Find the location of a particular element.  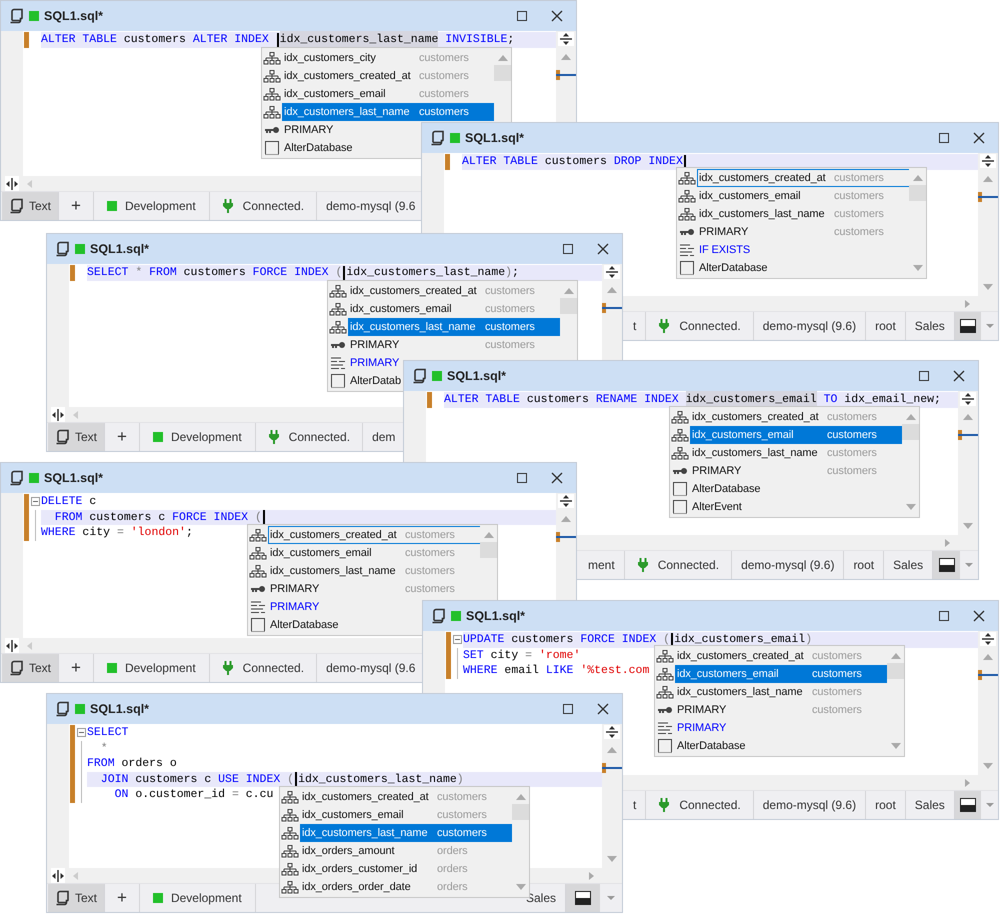

completion-item: idx_orders_amount orders is located at coordinates (384, 851).